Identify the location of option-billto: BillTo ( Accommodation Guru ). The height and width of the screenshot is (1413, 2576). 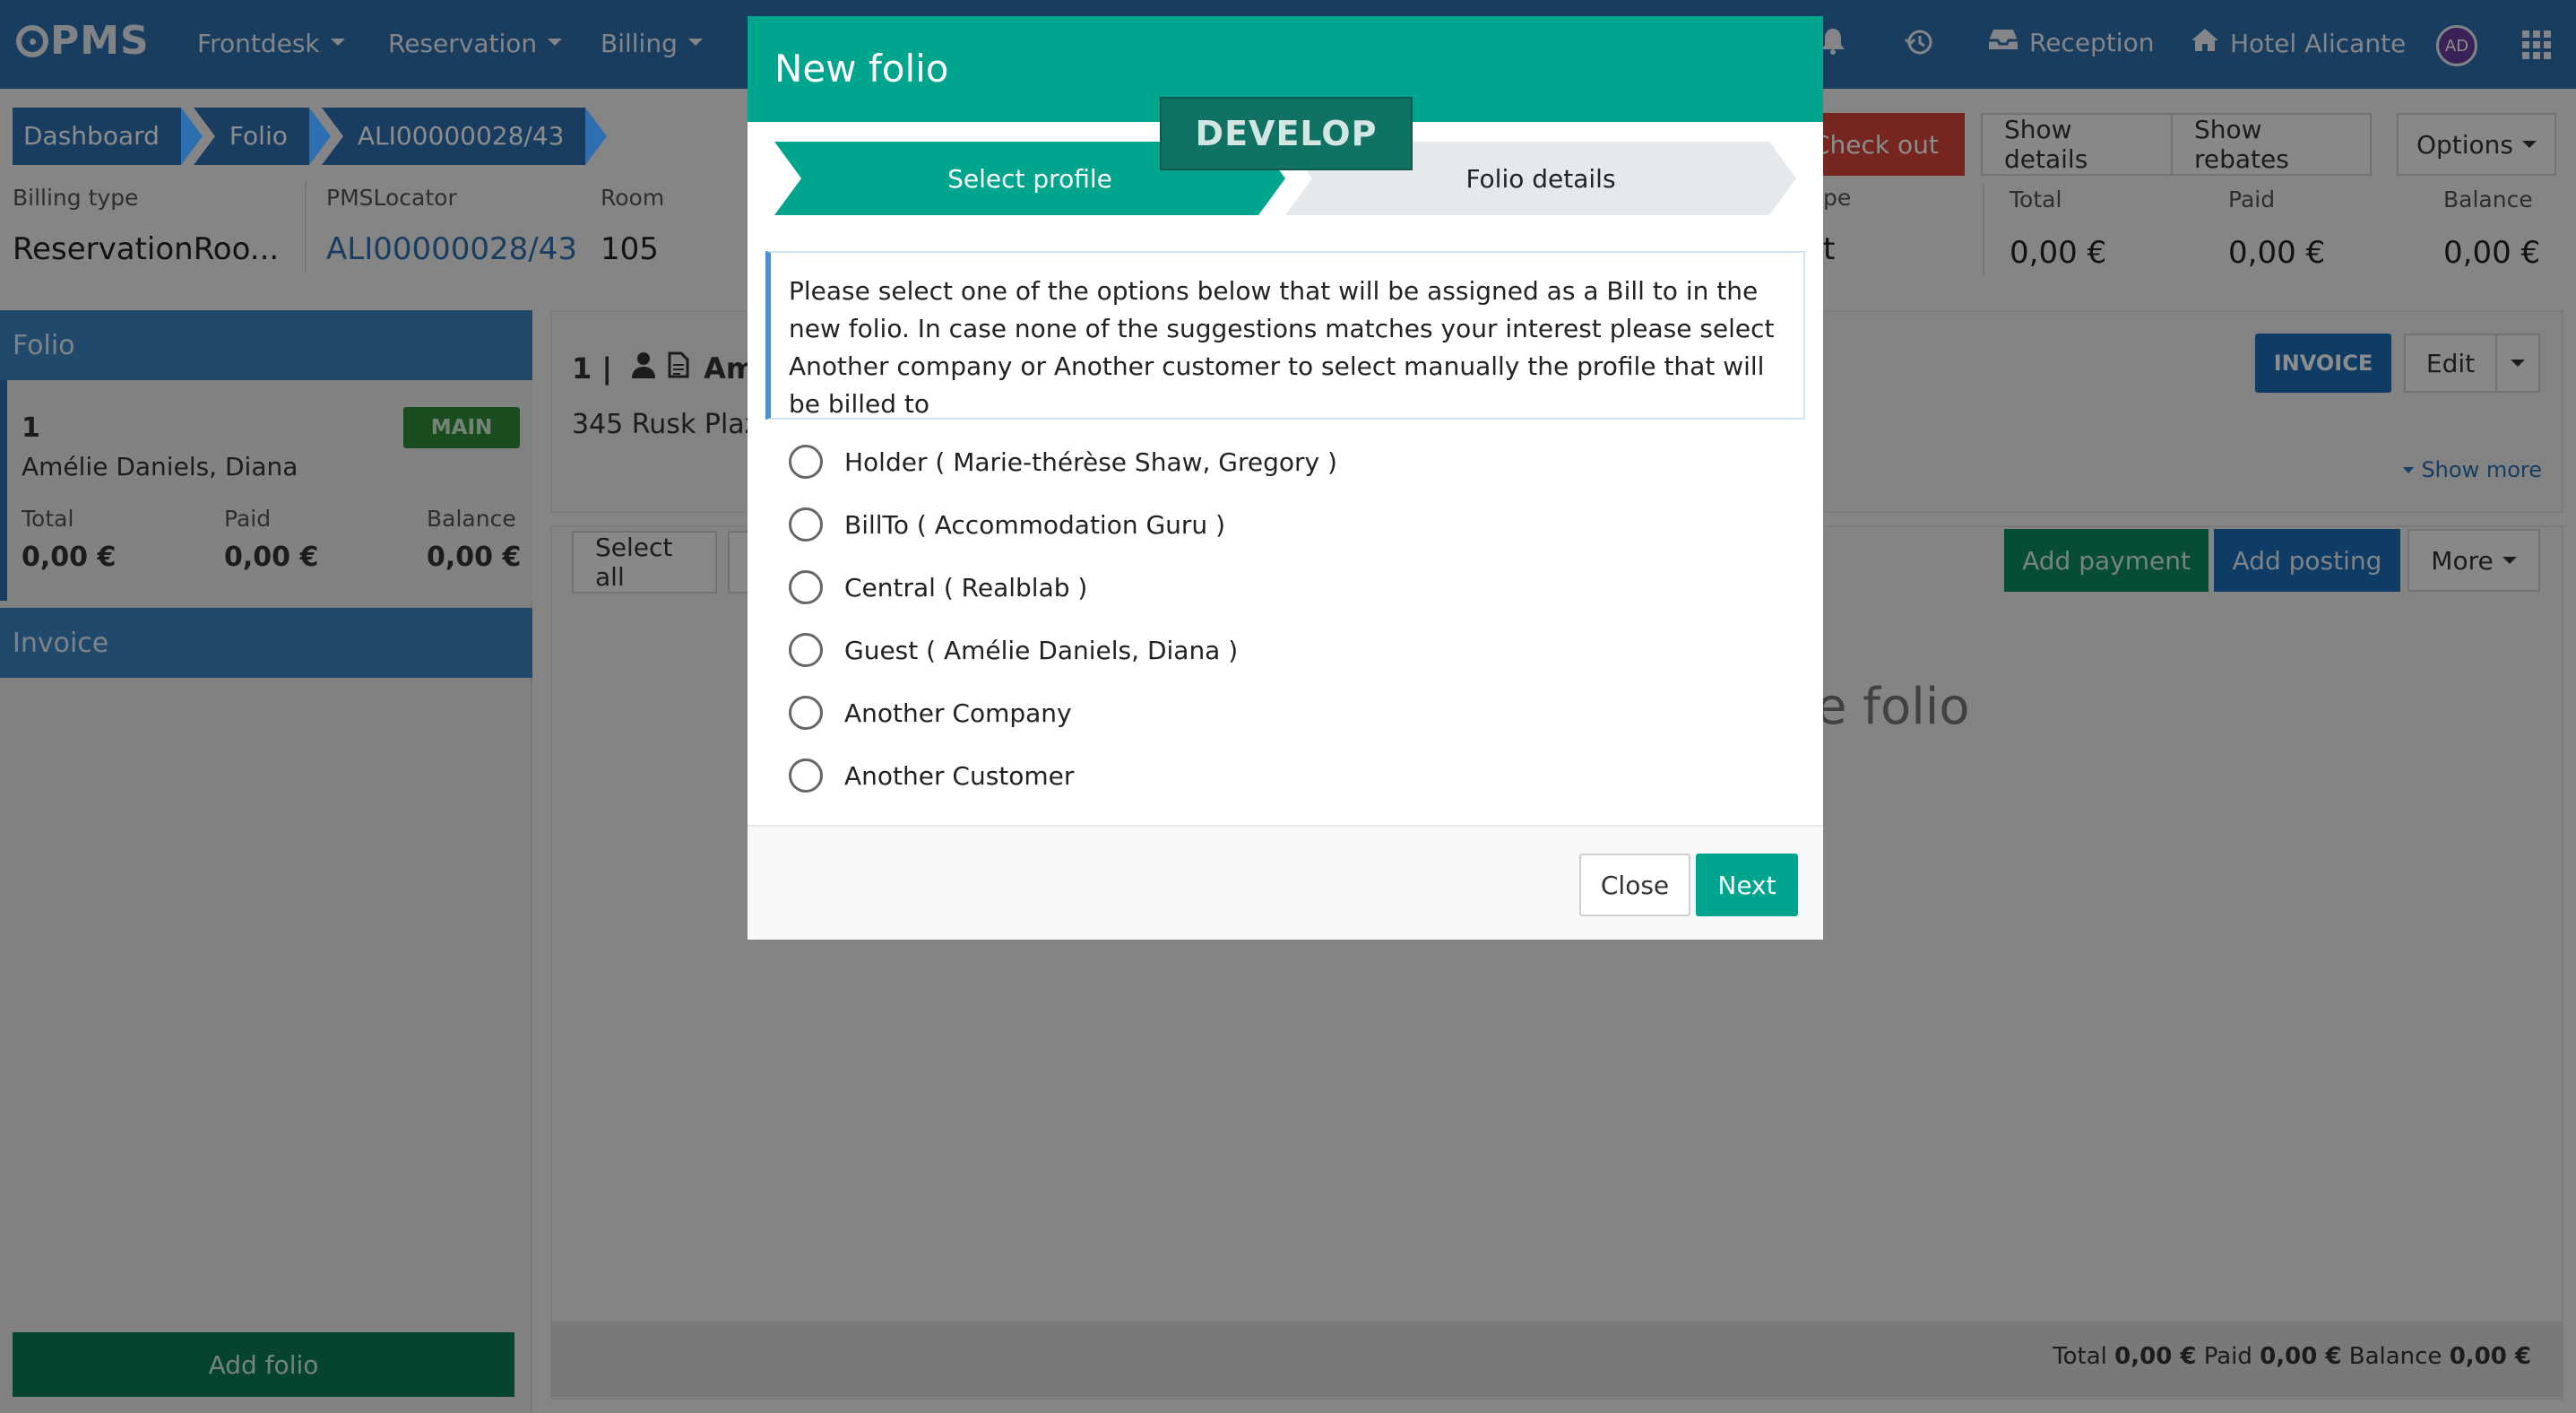
(1063, 524).